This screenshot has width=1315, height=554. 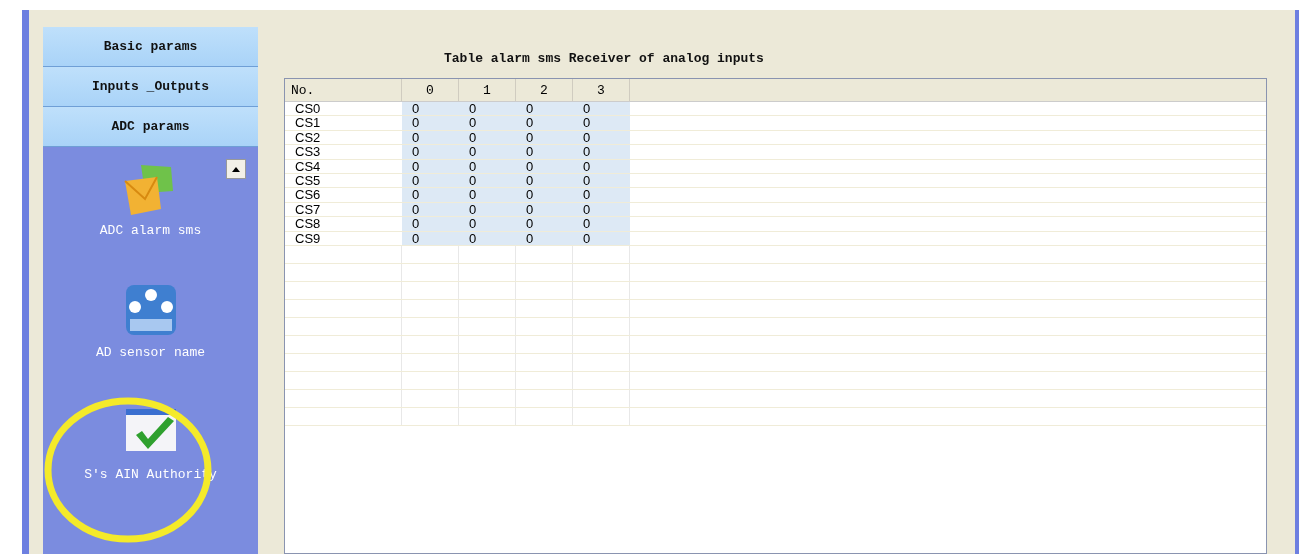 I want to click on table-title: Table alarm sms Receiver of analog inputs, so click(x=604, y=59).